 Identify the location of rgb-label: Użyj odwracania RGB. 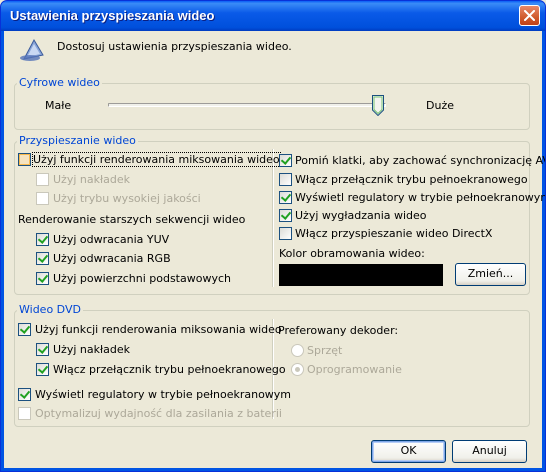
(112, 258).